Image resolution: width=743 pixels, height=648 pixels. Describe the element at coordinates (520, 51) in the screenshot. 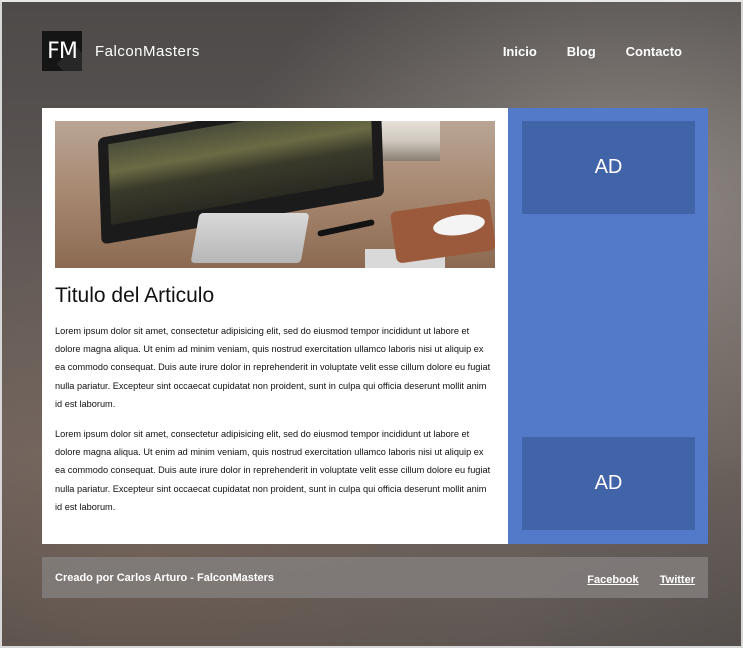

I see `nav-inicio: Inicio` at that location.